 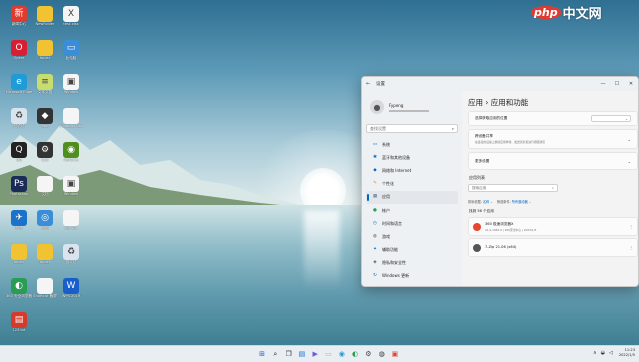 I want to click on desktop-icon-label: QQ, so click(x=19, y=160).